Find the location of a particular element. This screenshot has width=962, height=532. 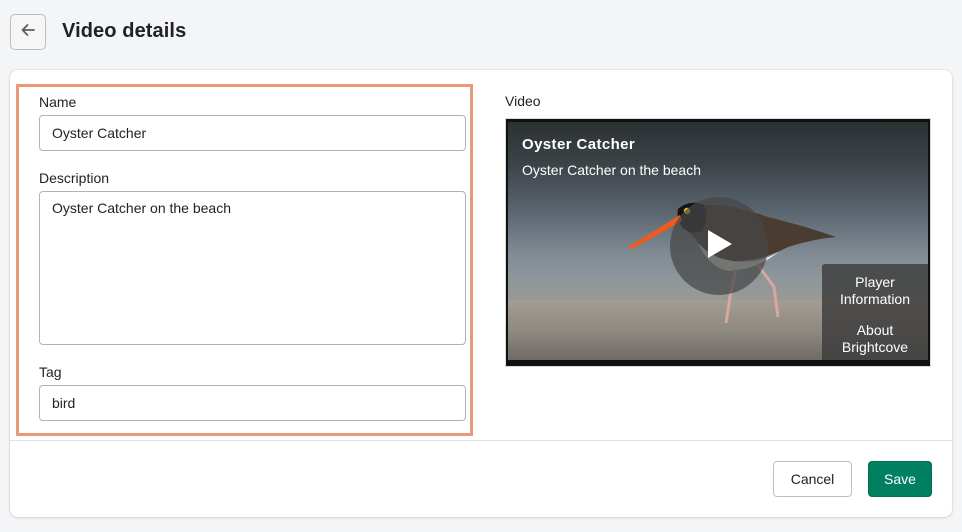

back-button is located at coordinates (28, 32).